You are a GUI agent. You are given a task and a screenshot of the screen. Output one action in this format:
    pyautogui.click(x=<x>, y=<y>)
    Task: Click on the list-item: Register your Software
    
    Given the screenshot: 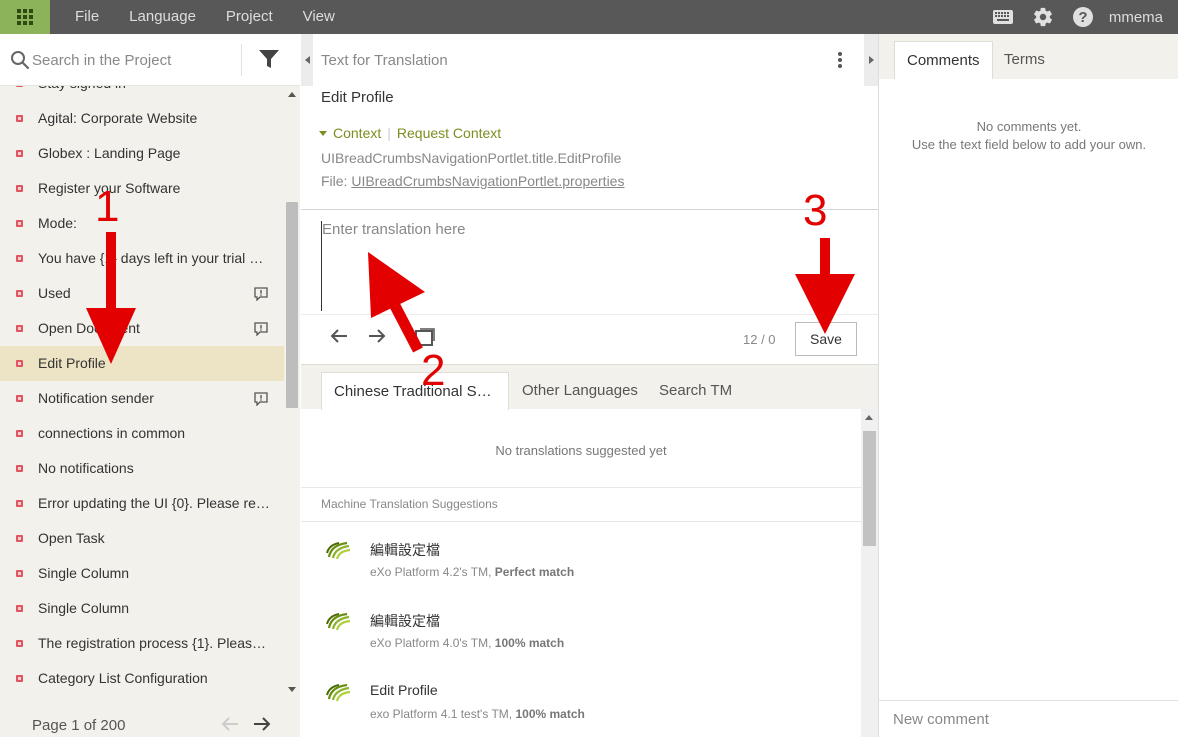 What is the action you would take?
    pyautogui.click(x=142, y=188)
    